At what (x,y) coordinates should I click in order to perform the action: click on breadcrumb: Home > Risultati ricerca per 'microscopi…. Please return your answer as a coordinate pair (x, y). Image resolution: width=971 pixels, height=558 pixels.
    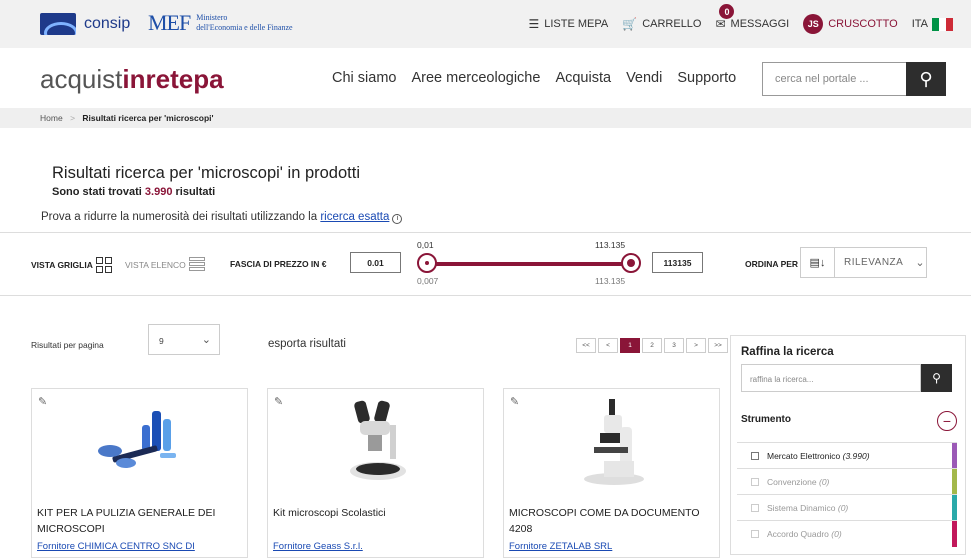
    Looking at the image, I should click on (485, 118).